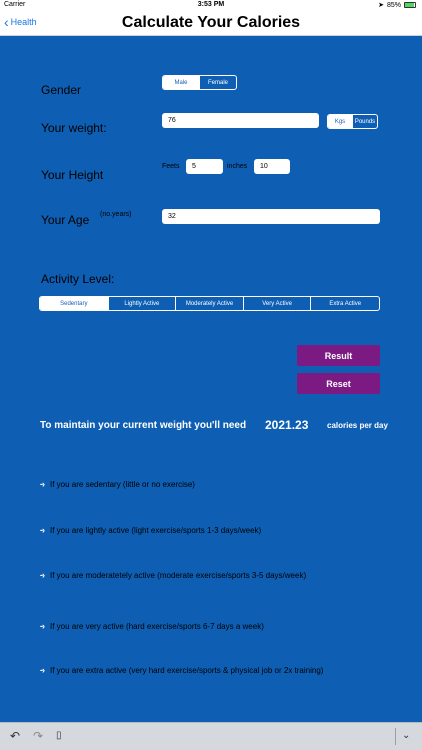 The width and height of the screenshot is (422, 750). I want to click on toolbar-divider, so click(395, 736).